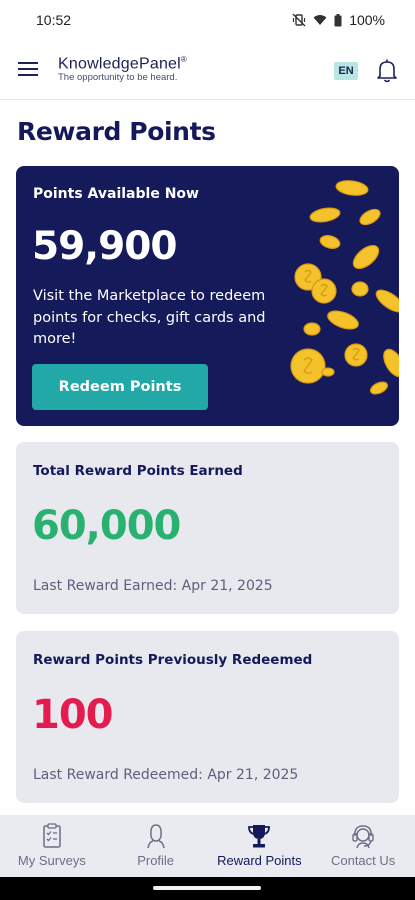 This screenshot has width=415, height=900. I want to click on nav-label-profile: Profile, so click(156, 860).